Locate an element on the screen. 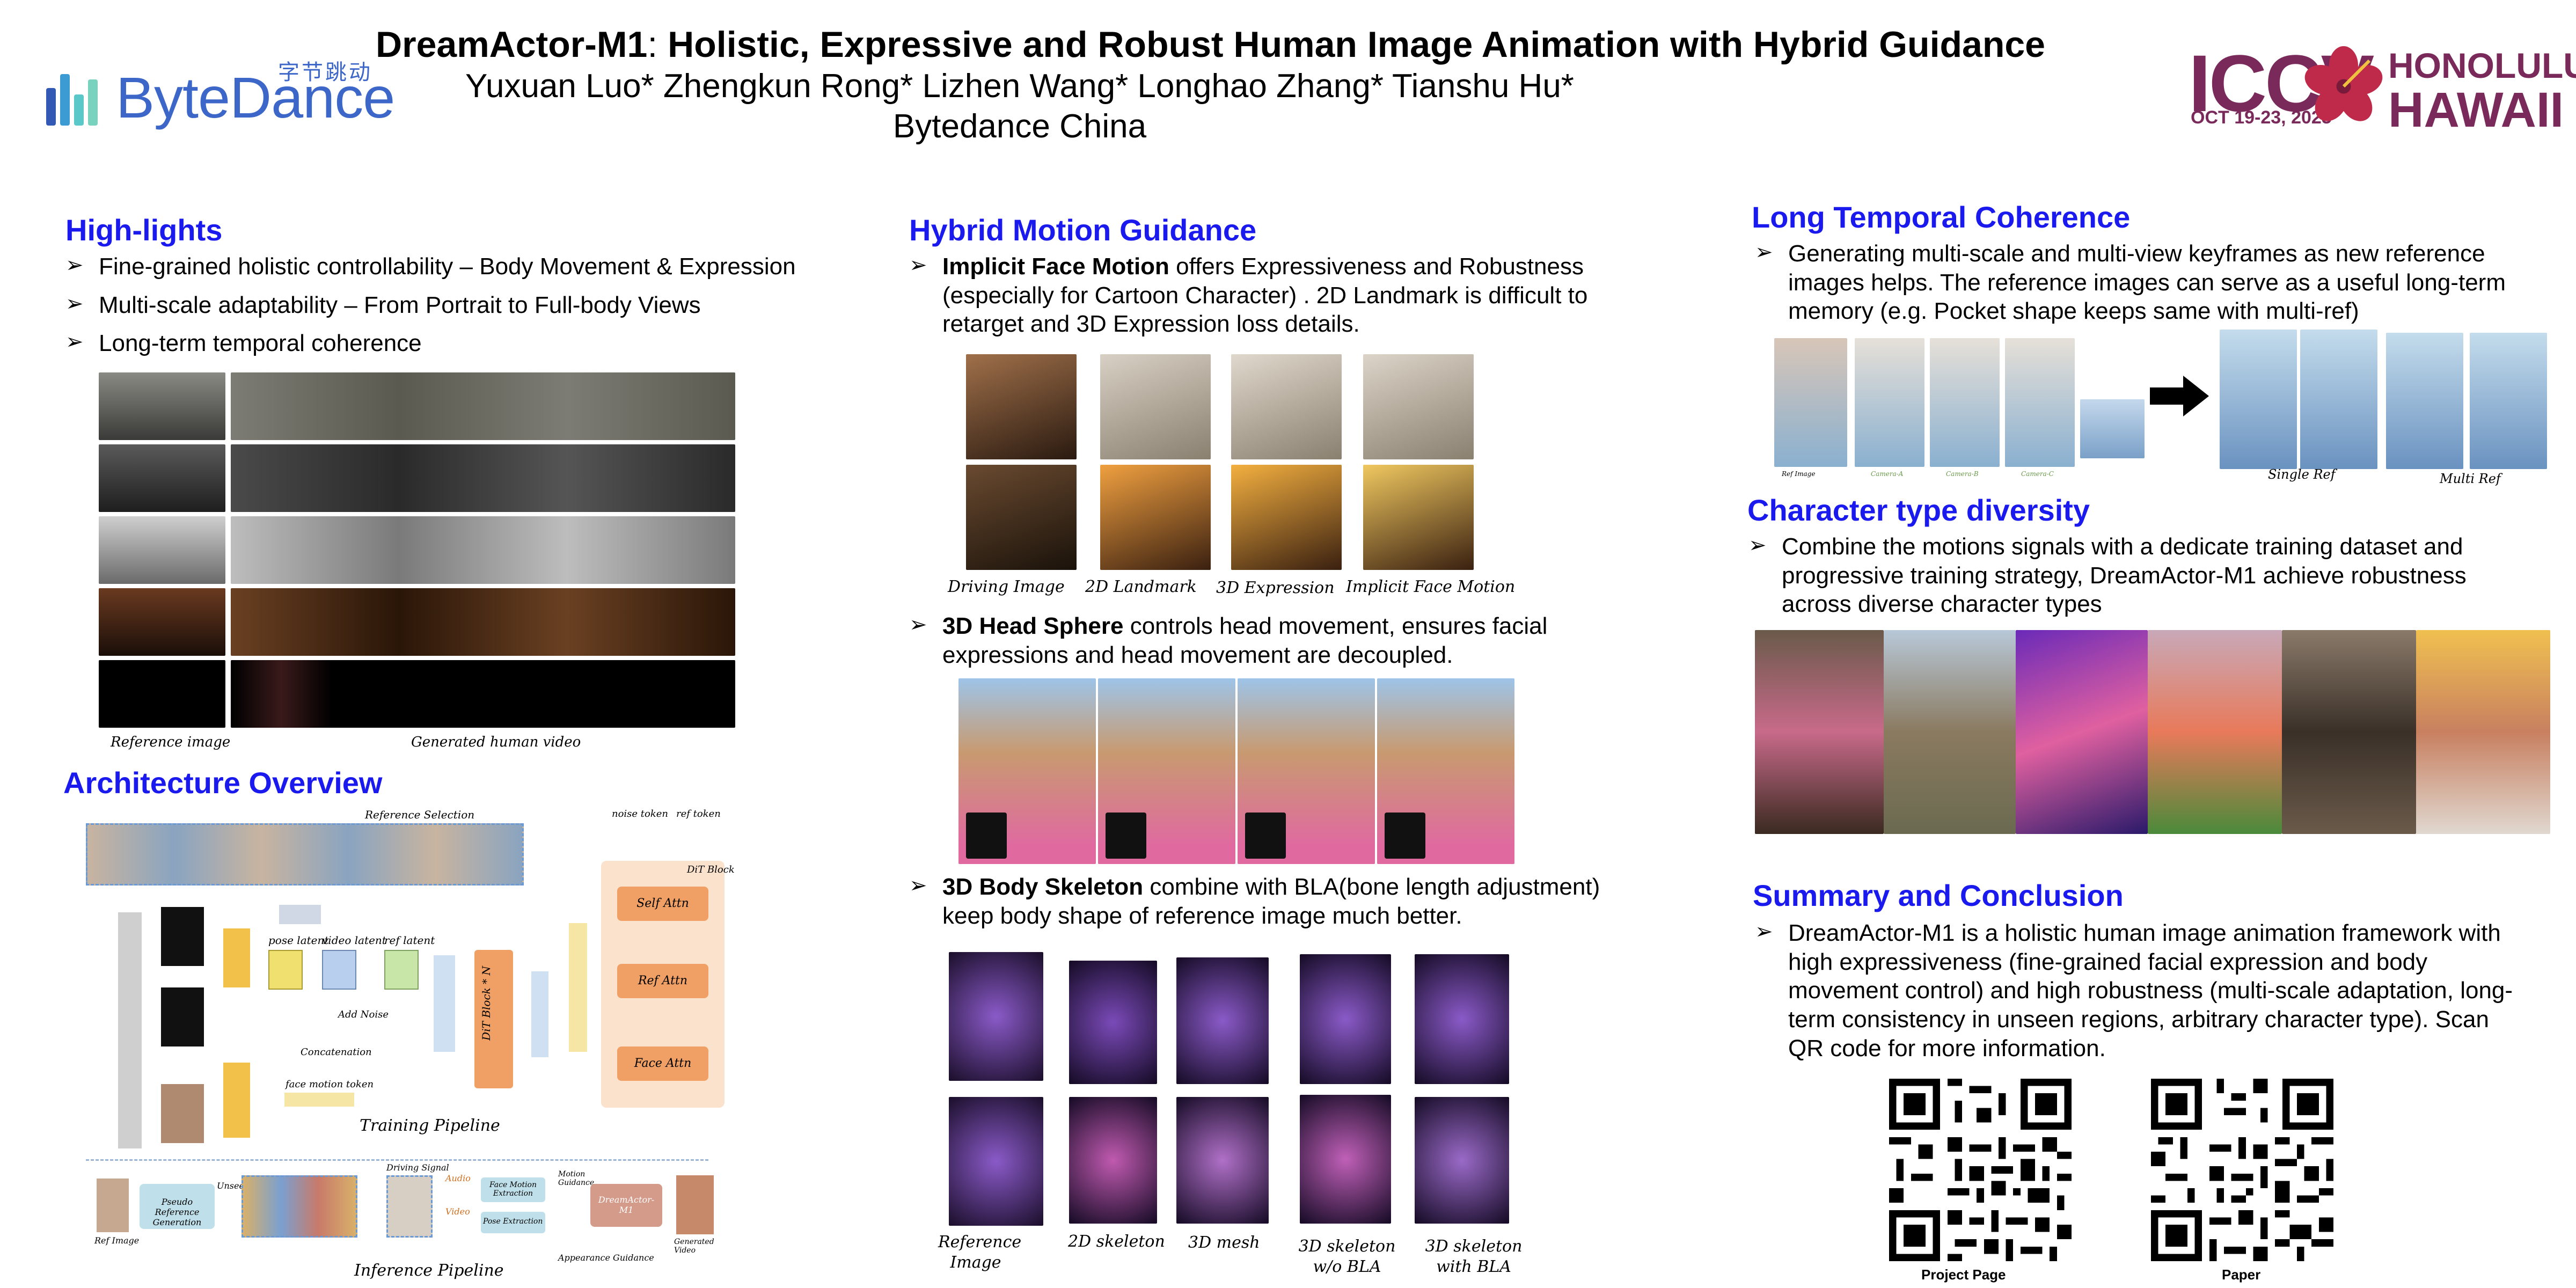 The width and height of the screenshot is (2576, 1288). arch-output-token-column is located at coordinates (539, 1014).